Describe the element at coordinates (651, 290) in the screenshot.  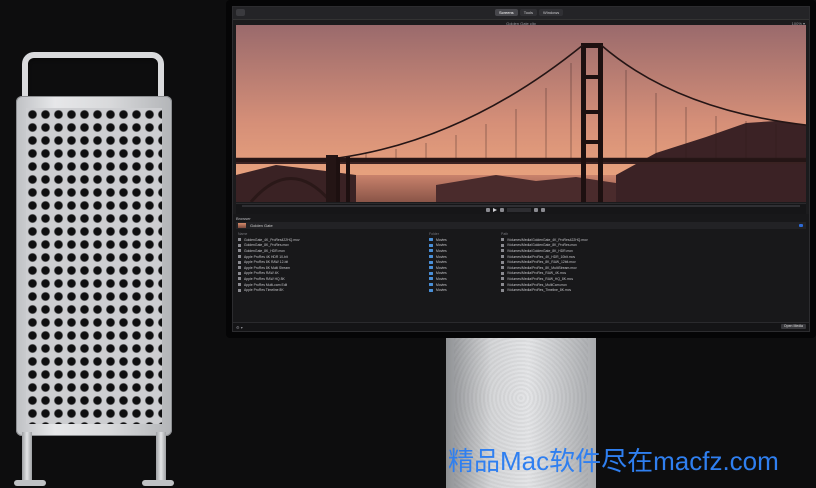
I see `path-row: /Volumes/Media/ProRes_Timeline_8K.mov` at that location.